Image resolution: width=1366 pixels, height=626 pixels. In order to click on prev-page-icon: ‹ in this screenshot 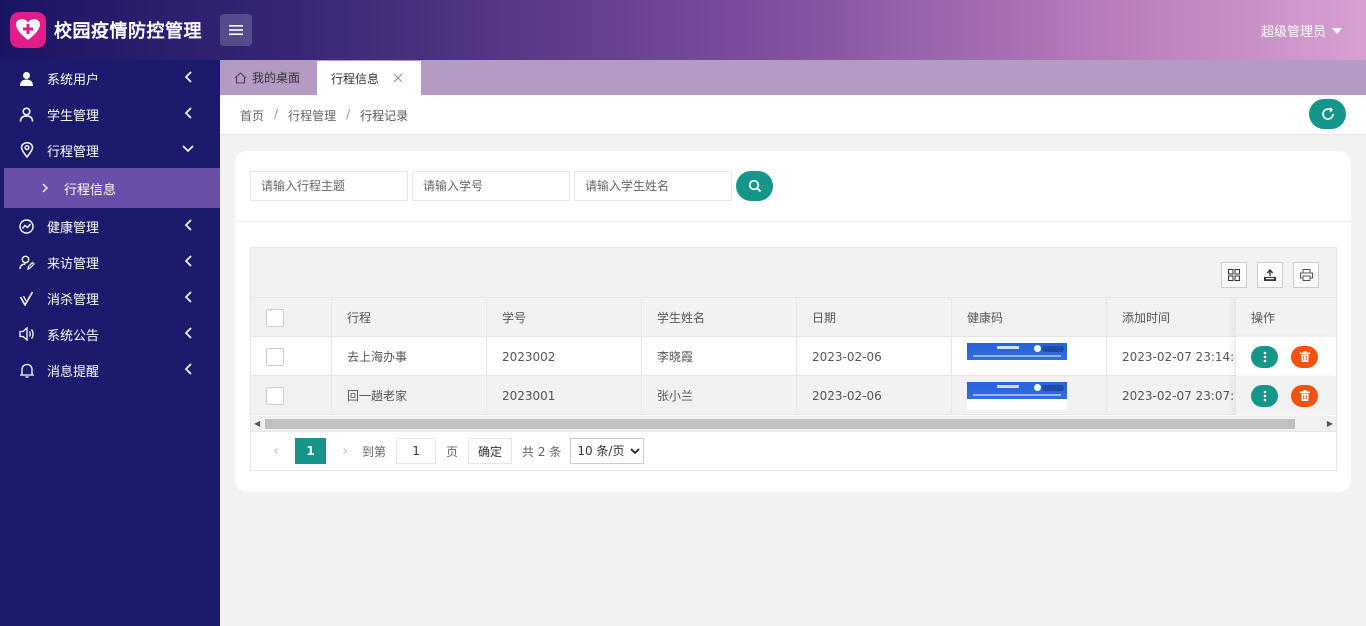, I will do `click(276, 451)`.